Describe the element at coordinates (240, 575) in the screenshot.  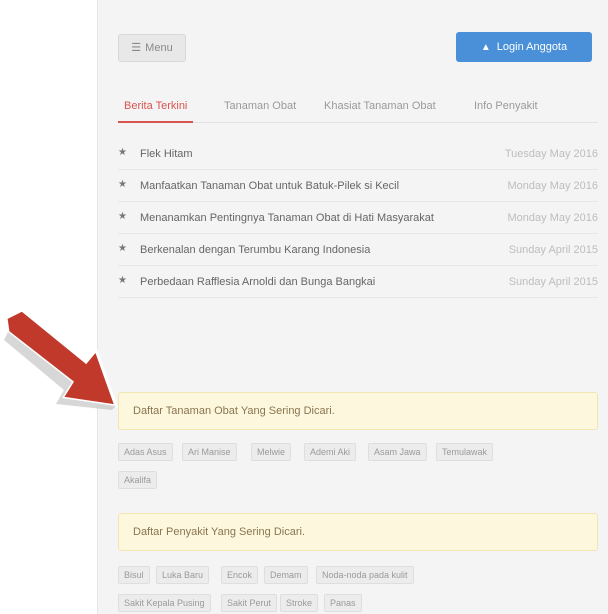
I see `disease-tag: Encok` at that location.